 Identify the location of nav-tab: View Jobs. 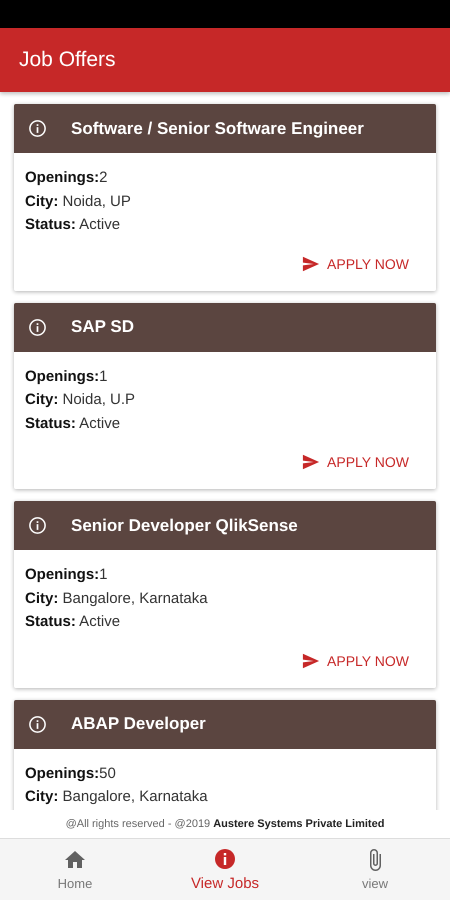
(225, 869).